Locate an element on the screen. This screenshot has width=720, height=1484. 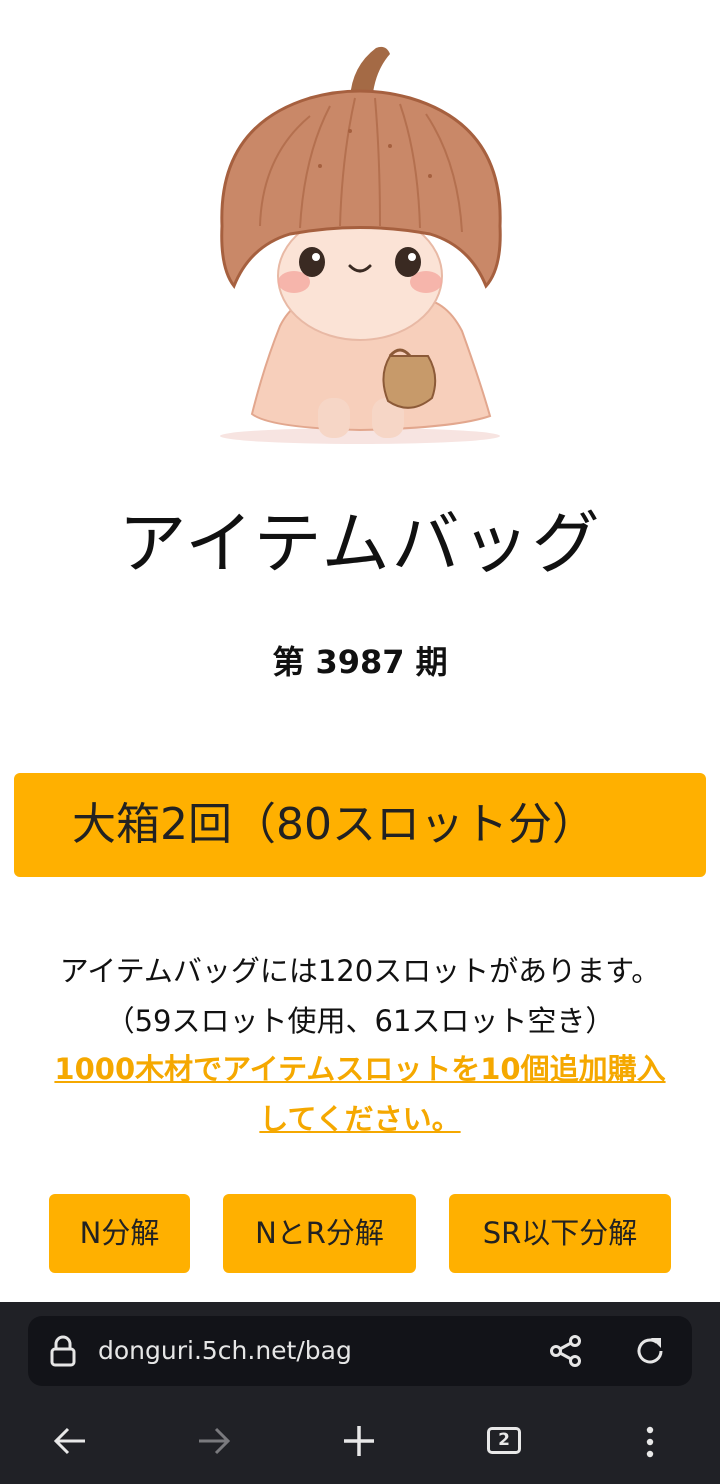
slot-info-total: アイテムバッグには120スロットがあります。 is located at coordinates (360, 971).